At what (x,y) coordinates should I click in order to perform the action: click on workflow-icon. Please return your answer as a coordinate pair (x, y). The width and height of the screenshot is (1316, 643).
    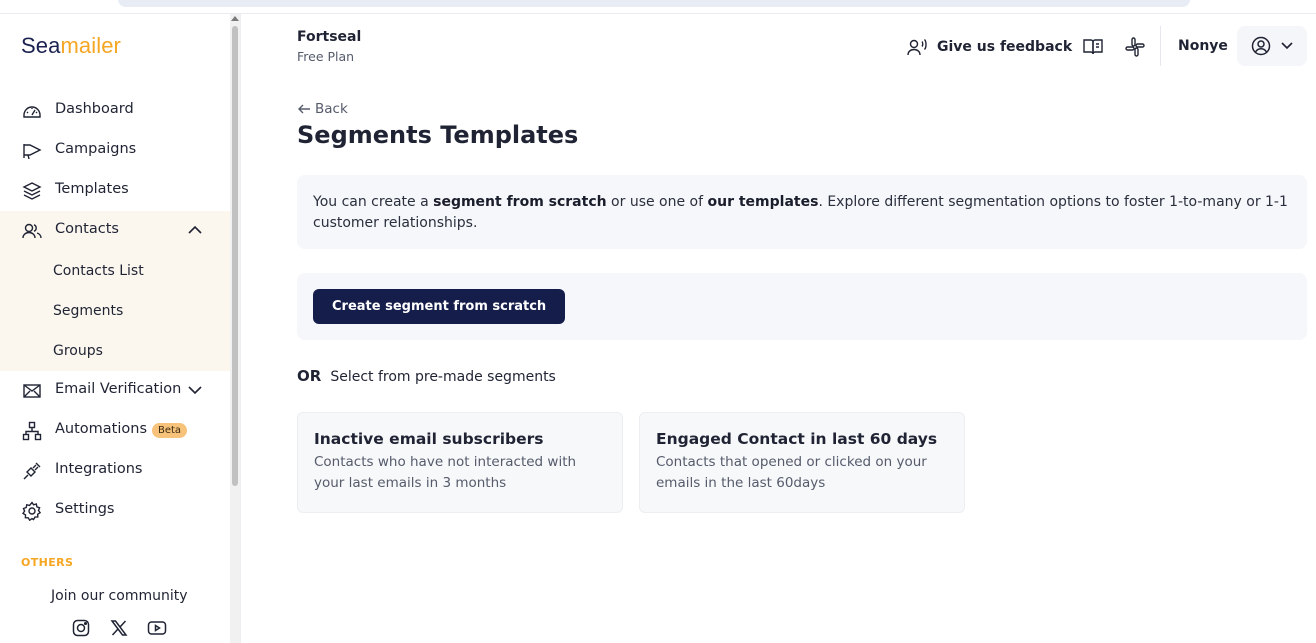
    Looking at the image, I should click on (32, 431).